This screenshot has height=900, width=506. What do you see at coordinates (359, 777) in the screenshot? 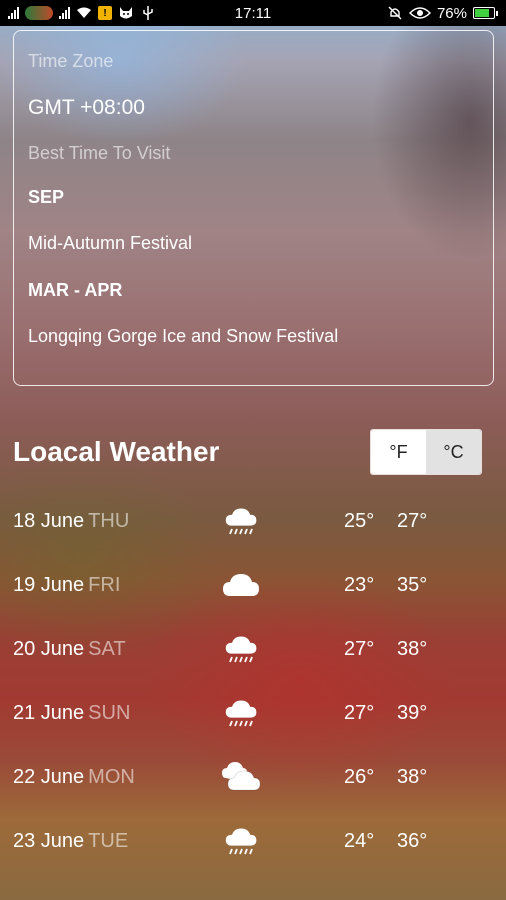
I see `low-temp: 26°` at bounding box center [359, 777].